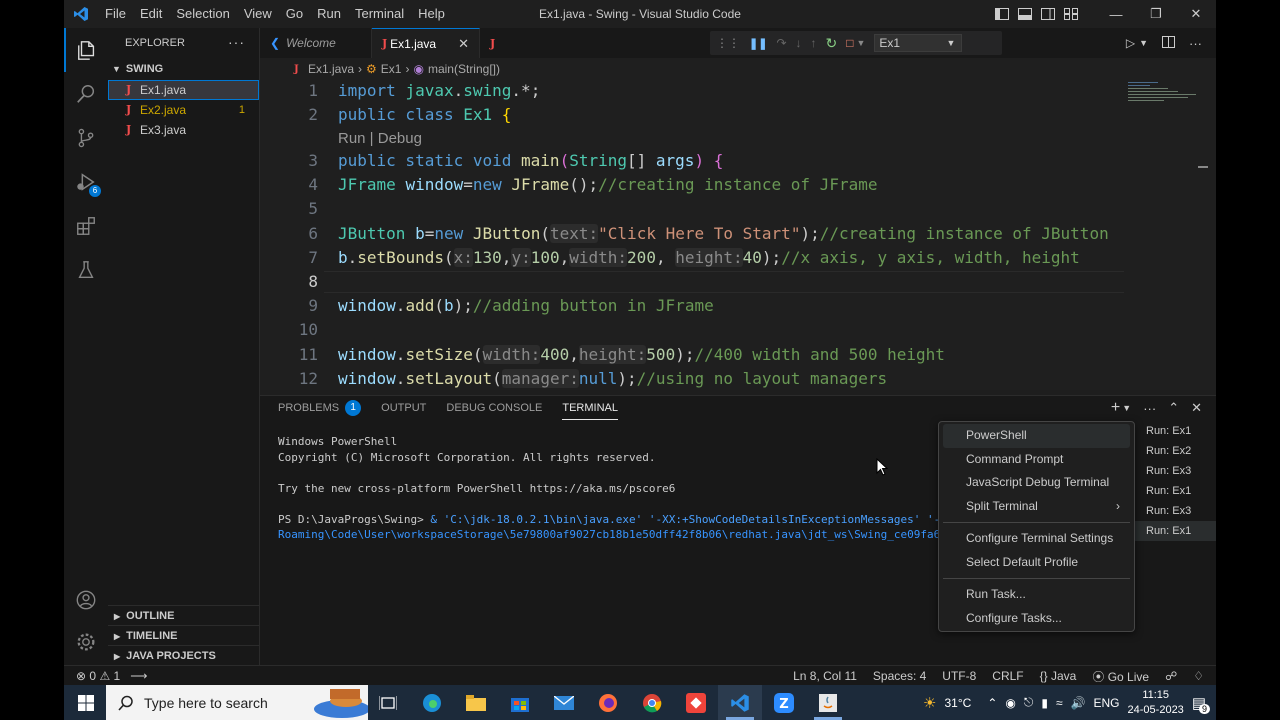  Describe the element at coordinates (1196, 408) in the screenshot. I see `close-panel-icon: ✕` at that location.